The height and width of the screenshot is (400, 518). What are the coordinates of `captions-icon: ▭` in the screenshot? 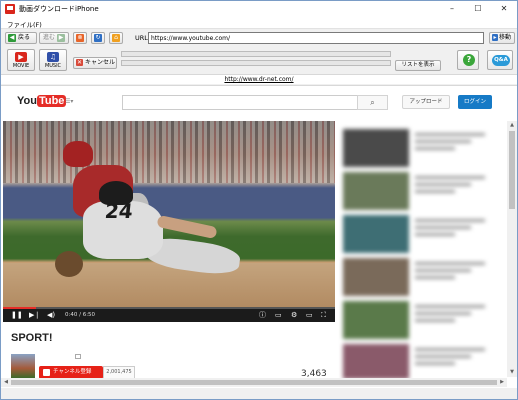 It's located at (278, 315).